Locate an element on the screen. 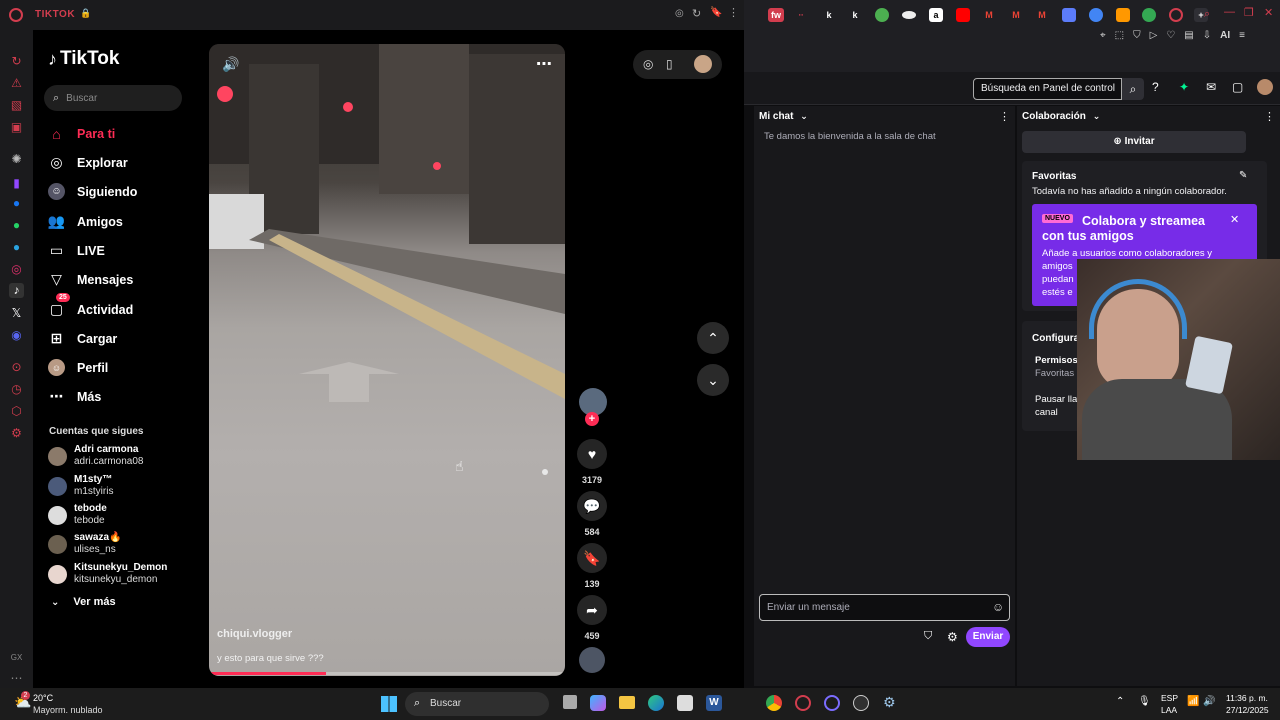  compass-icon: ◎ is located at coordinates (648, 64).